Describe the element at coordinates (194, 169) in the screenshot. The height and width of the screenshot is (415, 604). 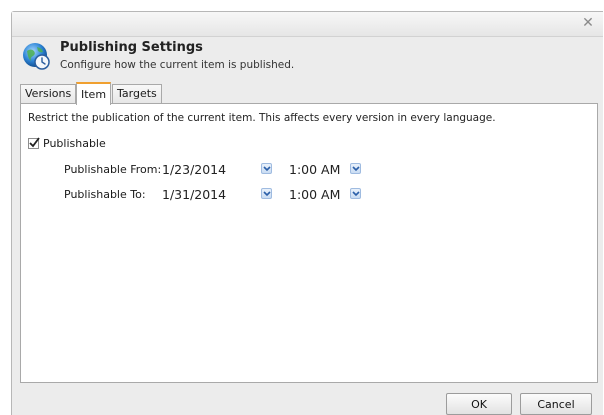
I see `publishable-from-date: 1/23/2014` at that location.